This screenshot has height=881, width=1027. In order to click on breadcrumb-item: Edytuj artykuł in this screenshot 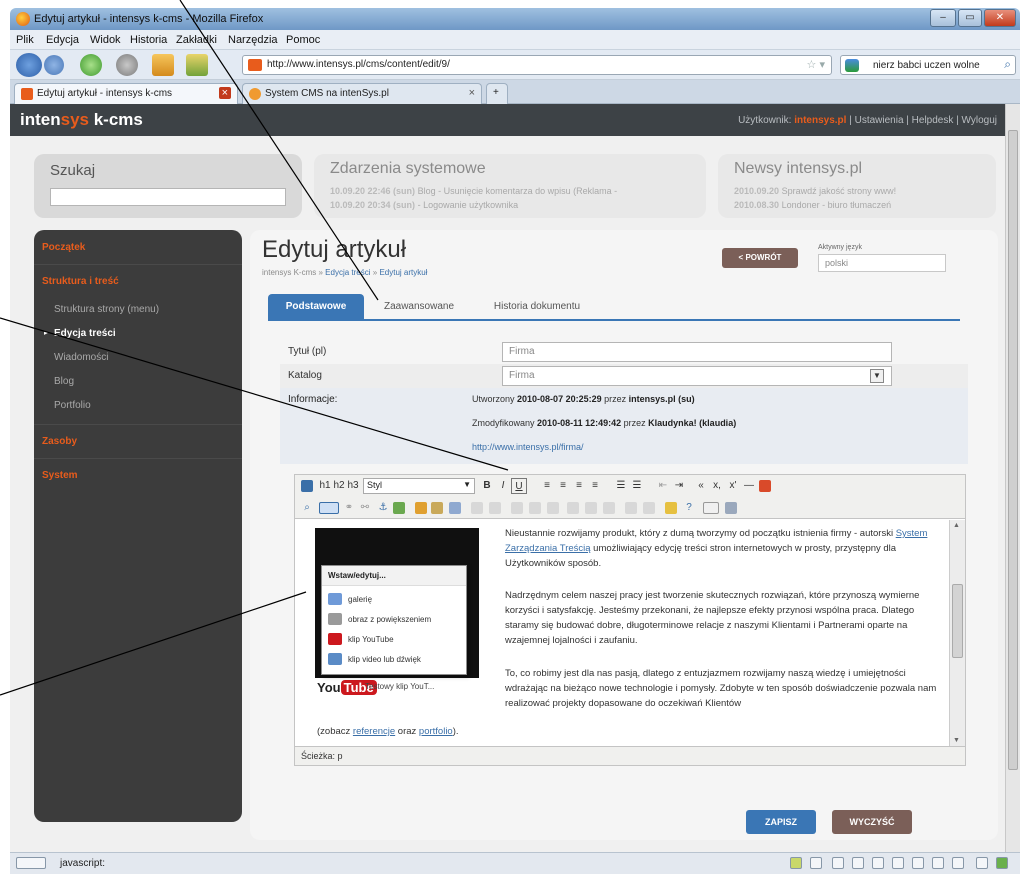, I will do `click(403, 272)`.